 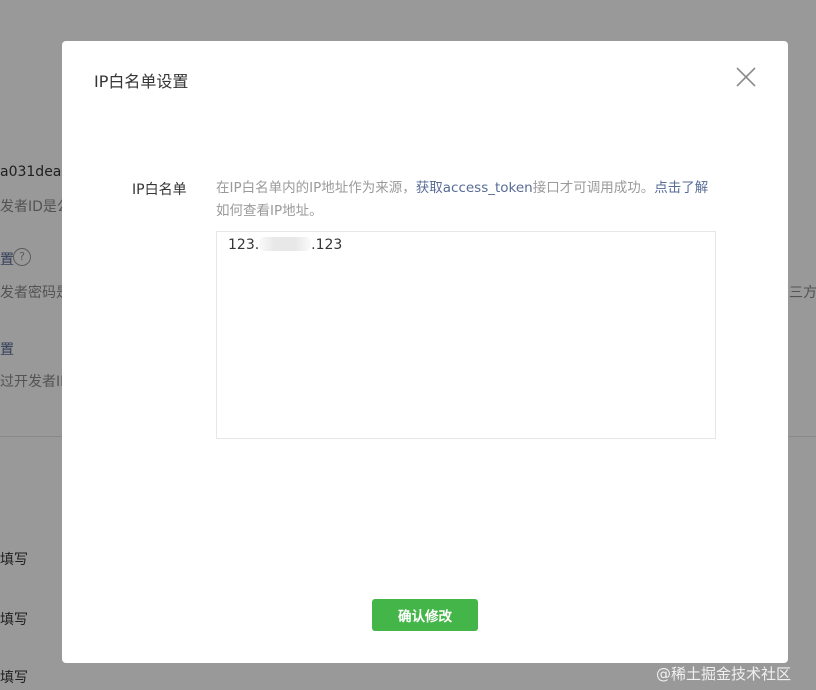 I want to click on confirm-button: 确认修改, so click(x=425, y=615).